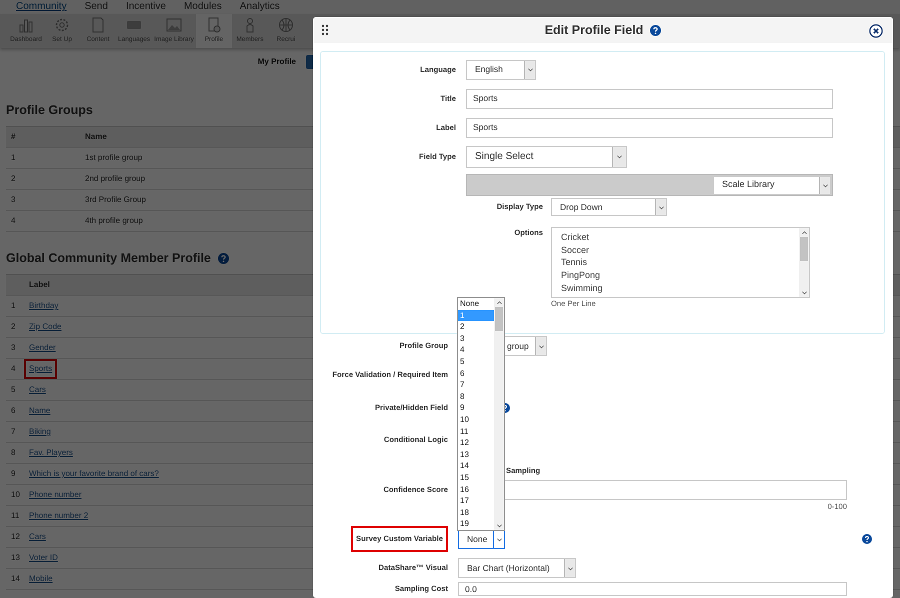  Describe the element at coordinates (62, 25) in the screenshot. I see `gear-icon` at that location.